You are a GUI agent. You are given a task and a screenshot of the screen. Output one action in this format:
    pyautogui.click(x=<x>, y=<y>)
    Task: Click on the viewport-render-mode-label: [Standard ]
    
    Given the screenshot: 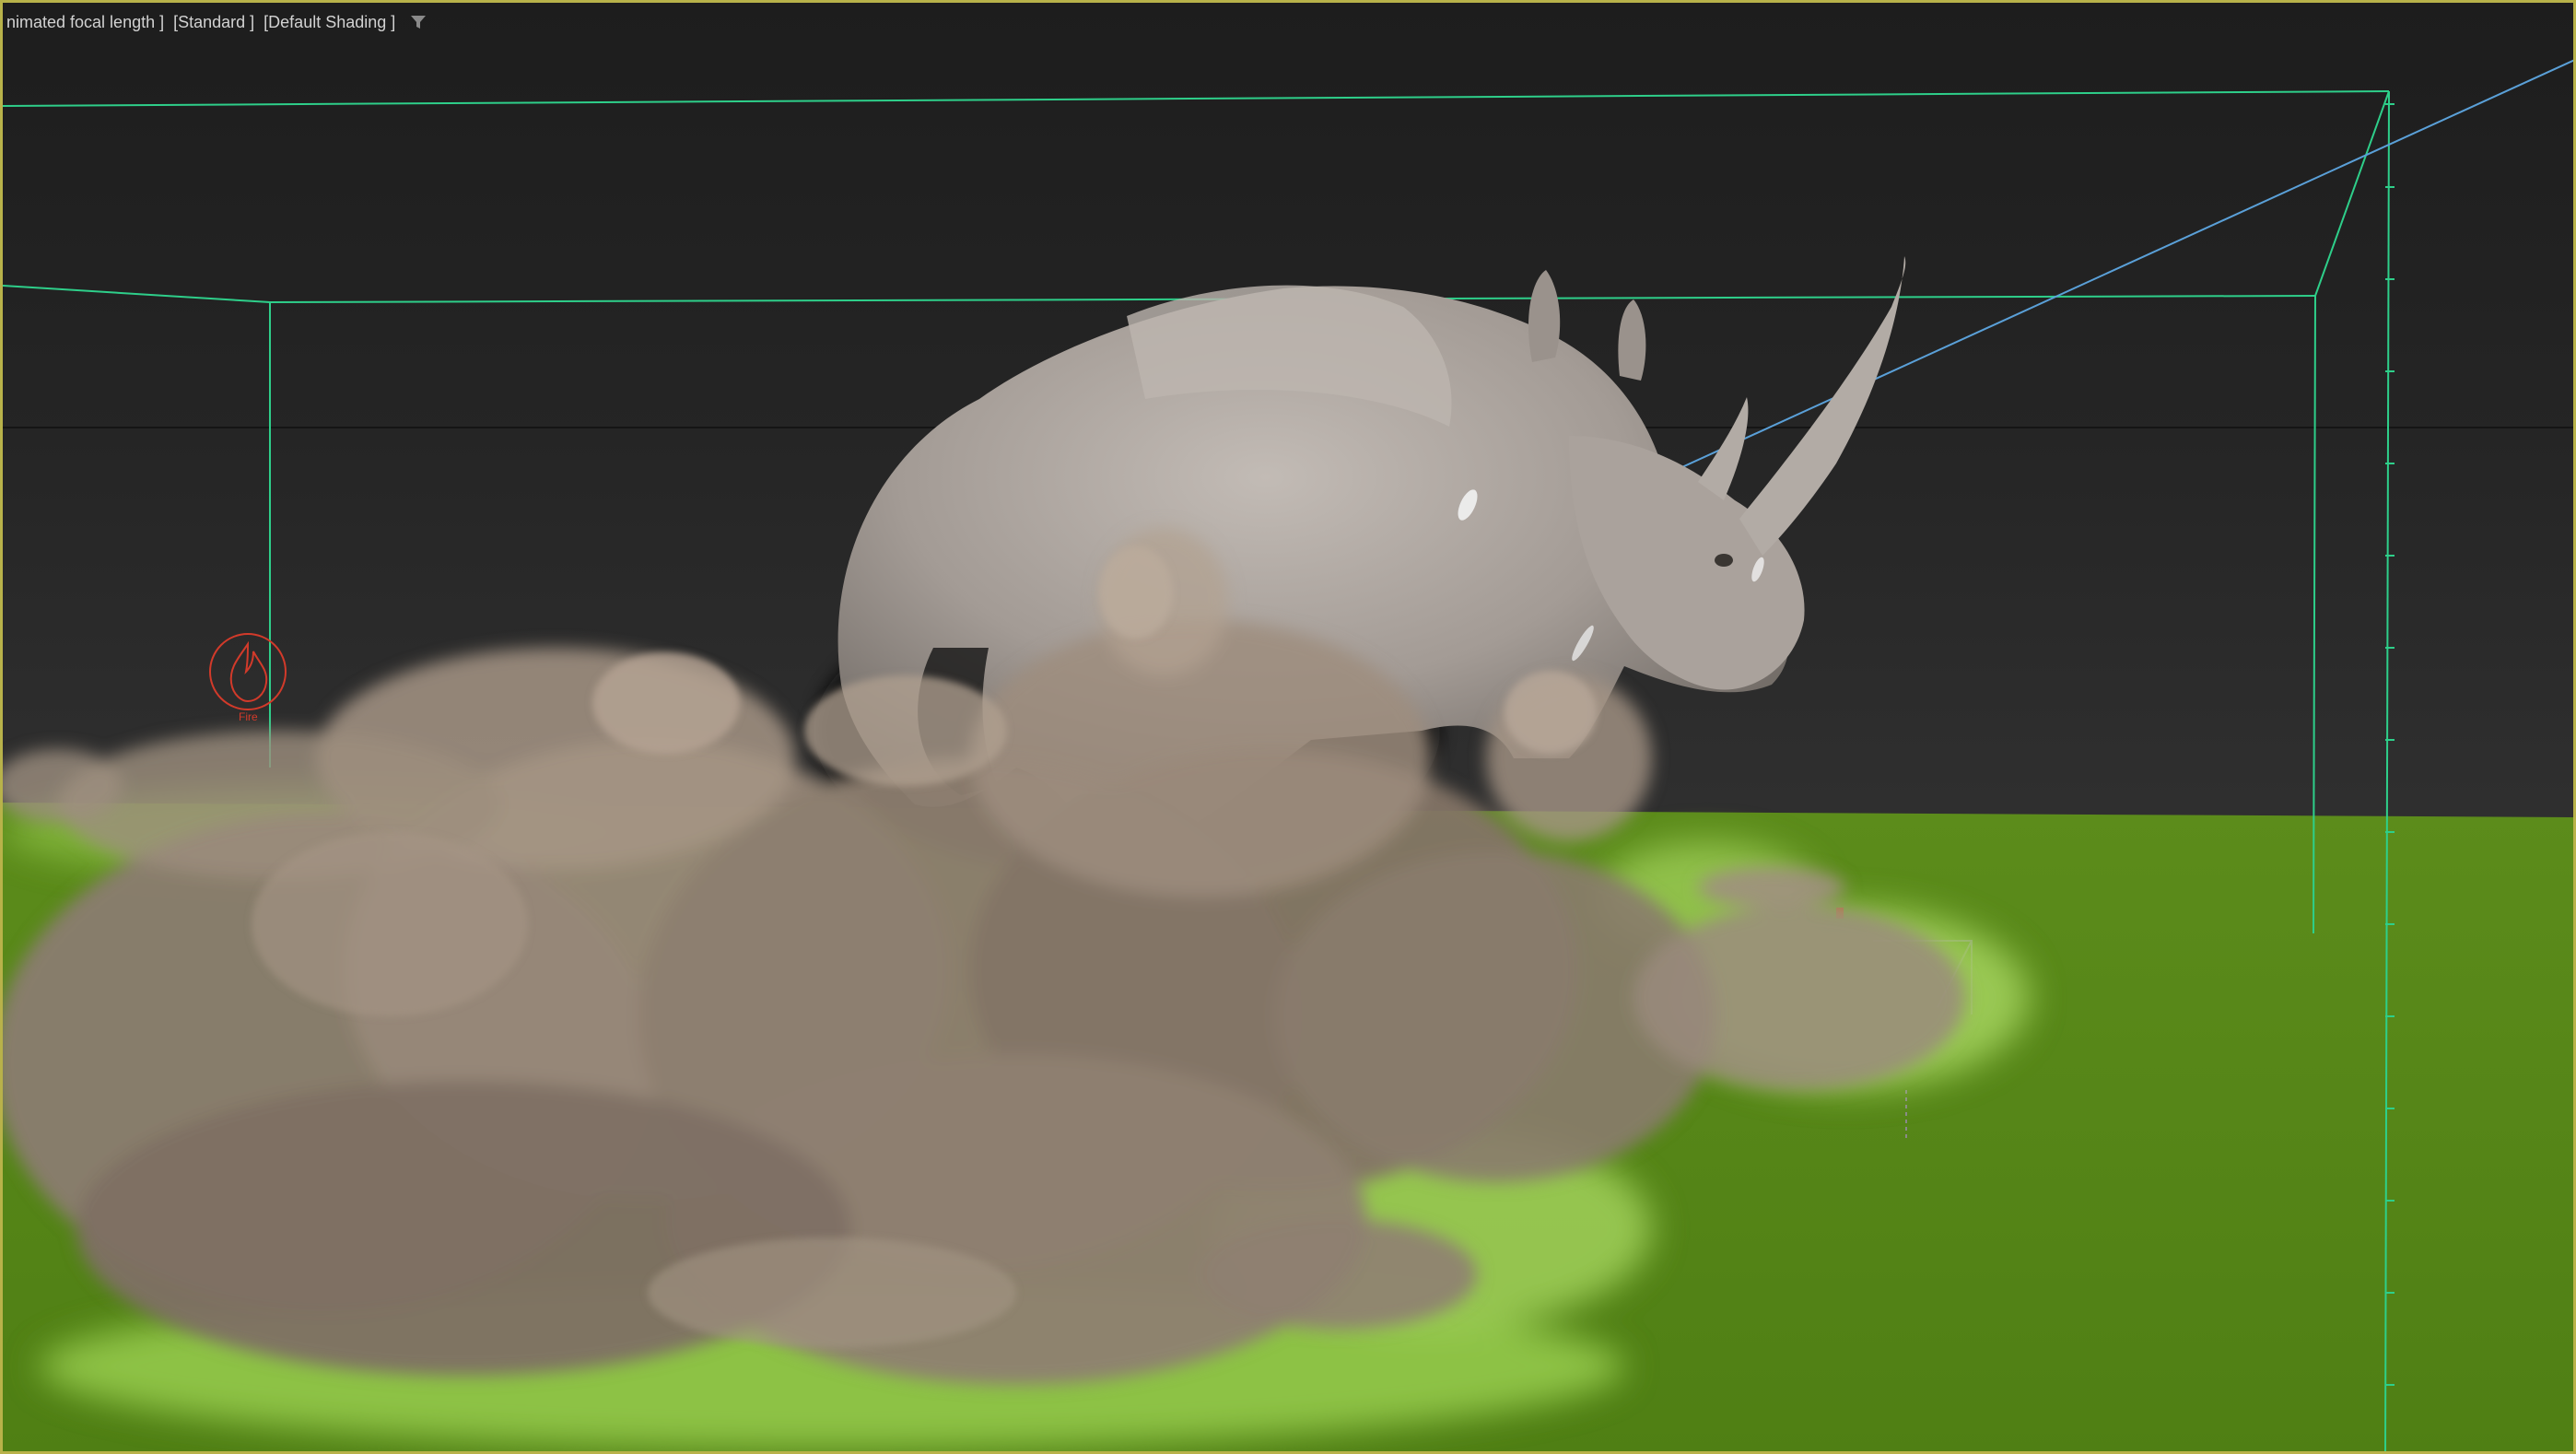 What is the action you would take?
    pyautogui.click(x=213, y=22)
    